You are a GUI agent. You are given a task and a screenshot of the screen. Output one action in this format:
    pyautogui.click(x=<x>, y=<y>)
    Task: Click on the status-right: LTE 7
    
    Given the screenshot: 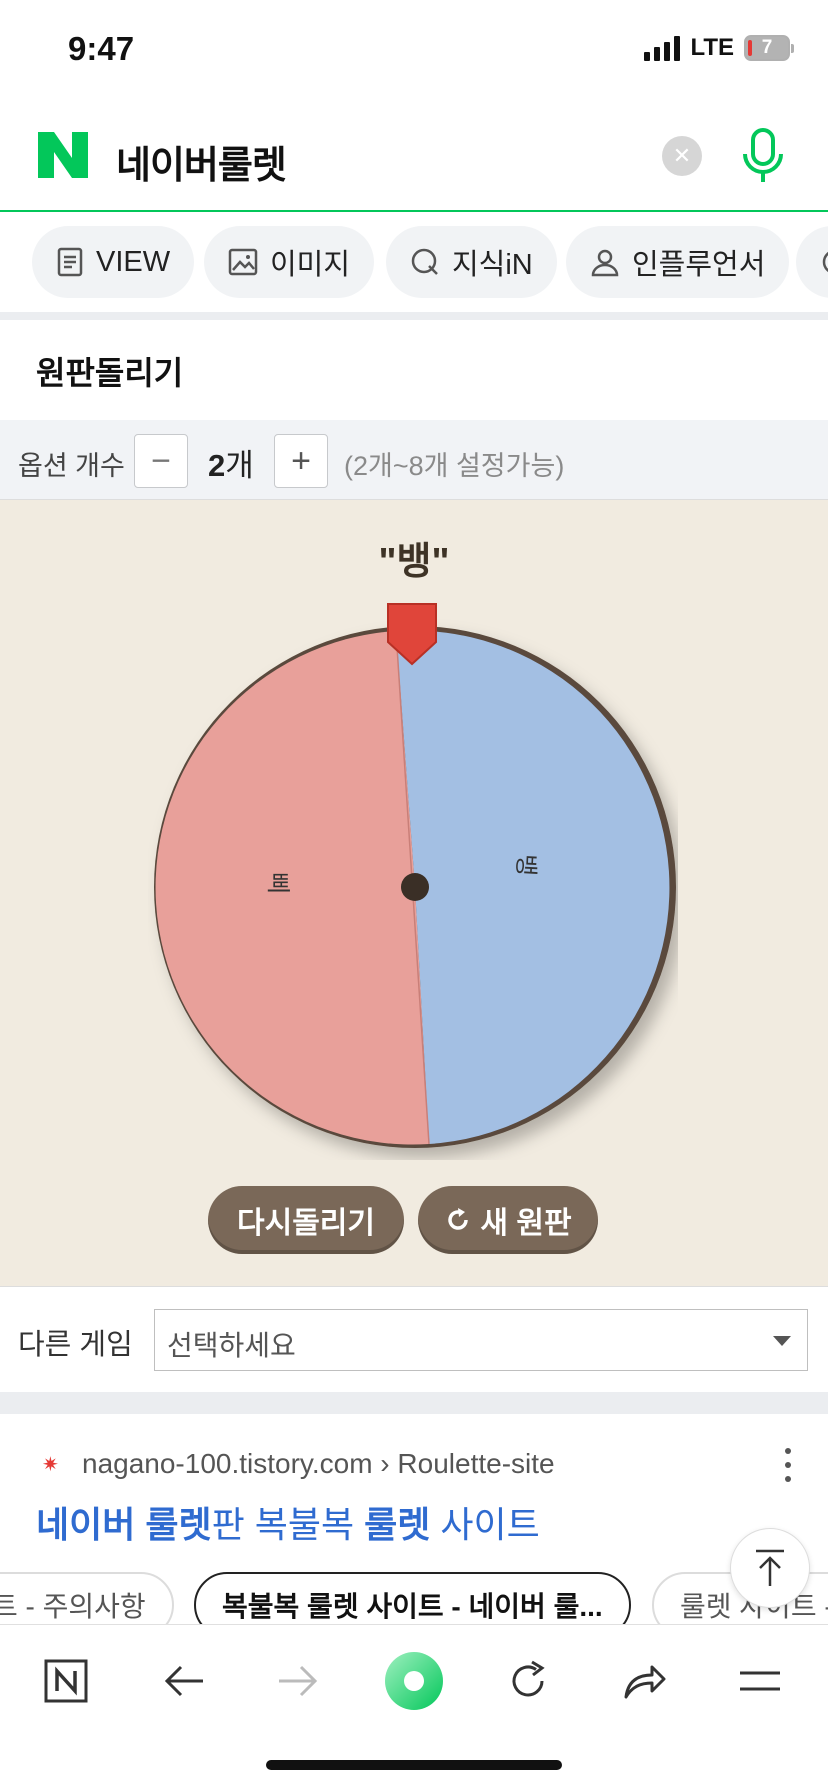 What is the action you would take?
    pyautogui.click(x=719, y=48)
    